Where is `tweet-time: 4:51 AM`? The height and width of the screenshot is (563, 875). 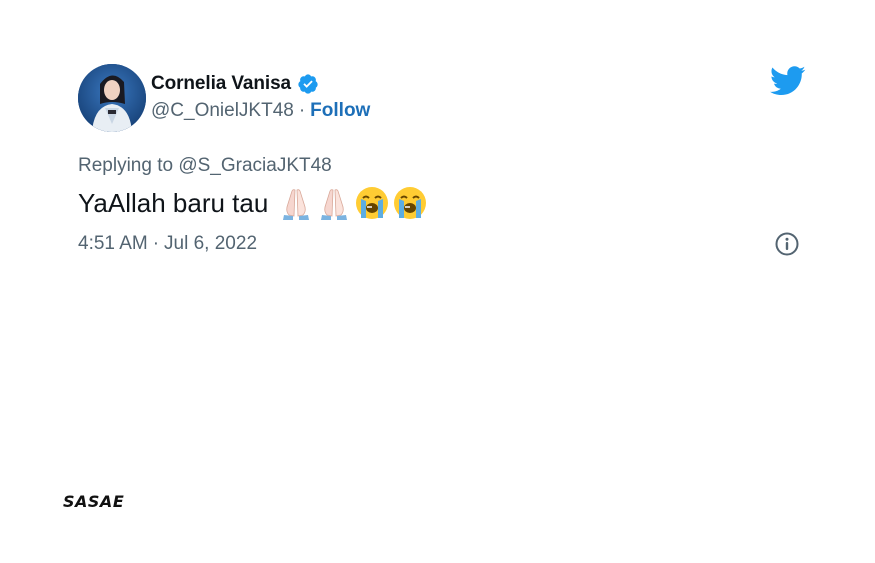 tweet-time: 4:51 AM is located at coordinates (113, 244).